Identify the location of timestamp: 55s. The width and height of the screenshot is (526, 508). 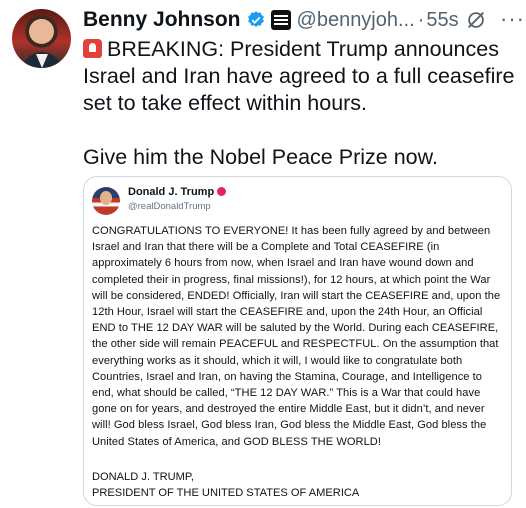
(442, 20).